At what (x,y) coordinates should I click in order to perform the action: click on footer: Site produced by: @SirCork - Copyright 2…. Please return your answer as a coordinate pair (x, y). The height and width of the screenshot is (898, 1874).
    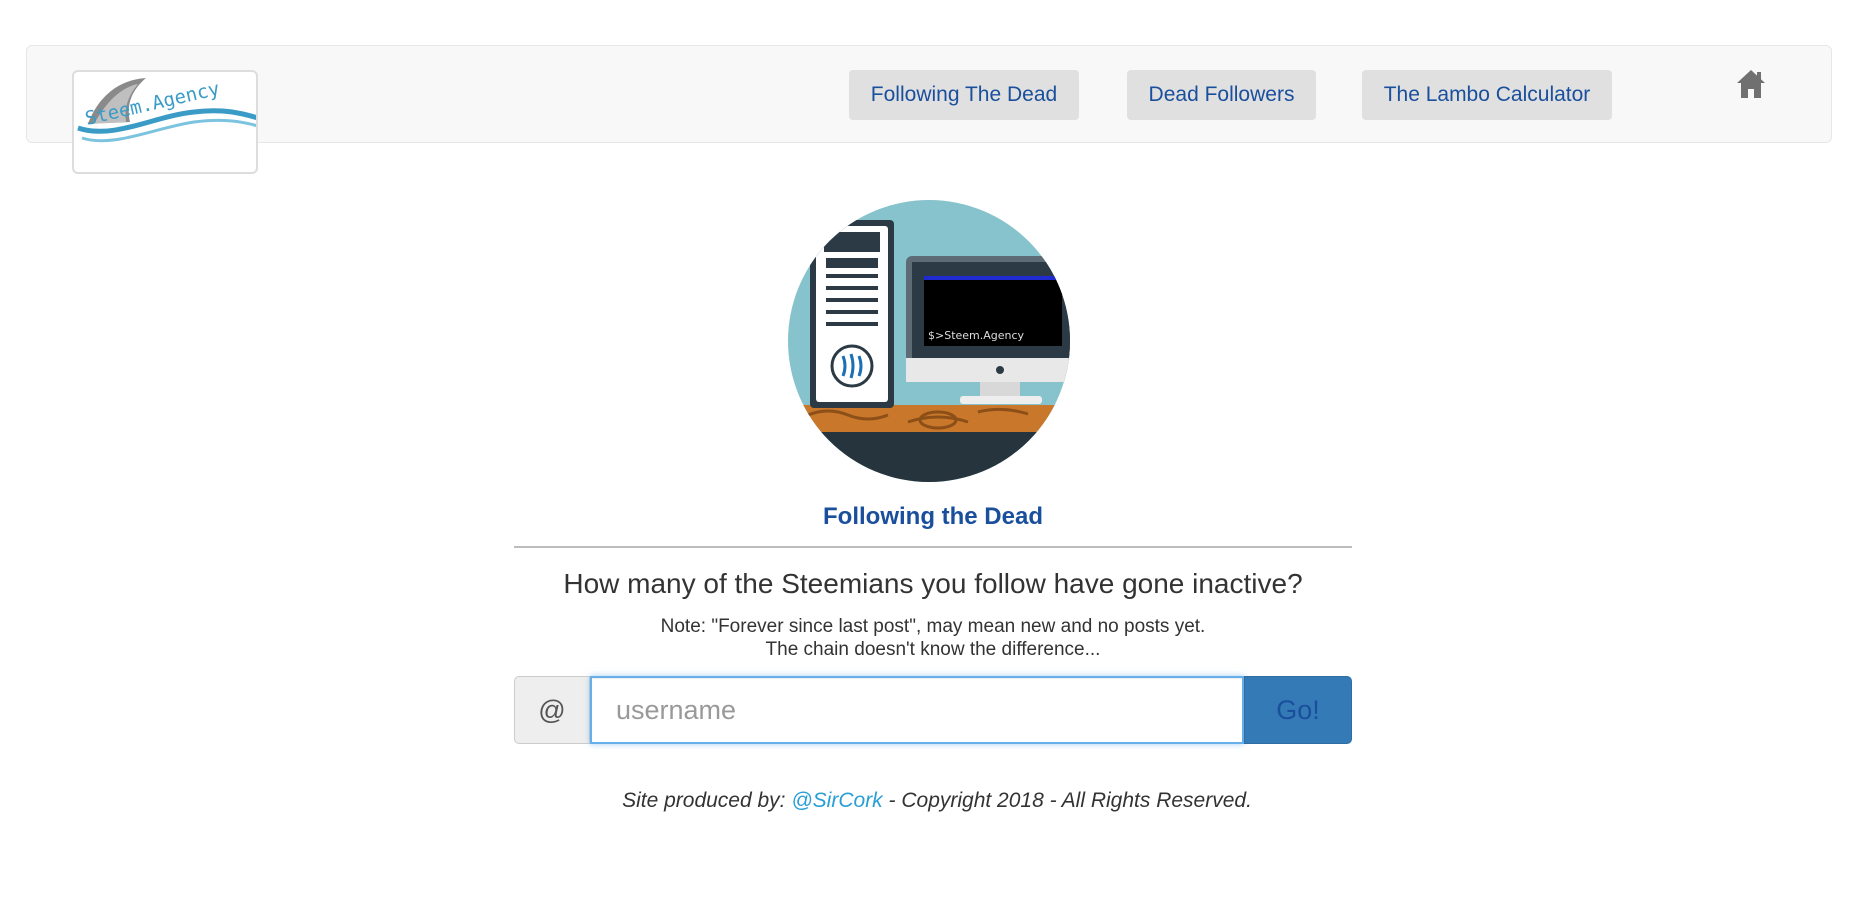
    Looking at the image, I should click on (937, 801).